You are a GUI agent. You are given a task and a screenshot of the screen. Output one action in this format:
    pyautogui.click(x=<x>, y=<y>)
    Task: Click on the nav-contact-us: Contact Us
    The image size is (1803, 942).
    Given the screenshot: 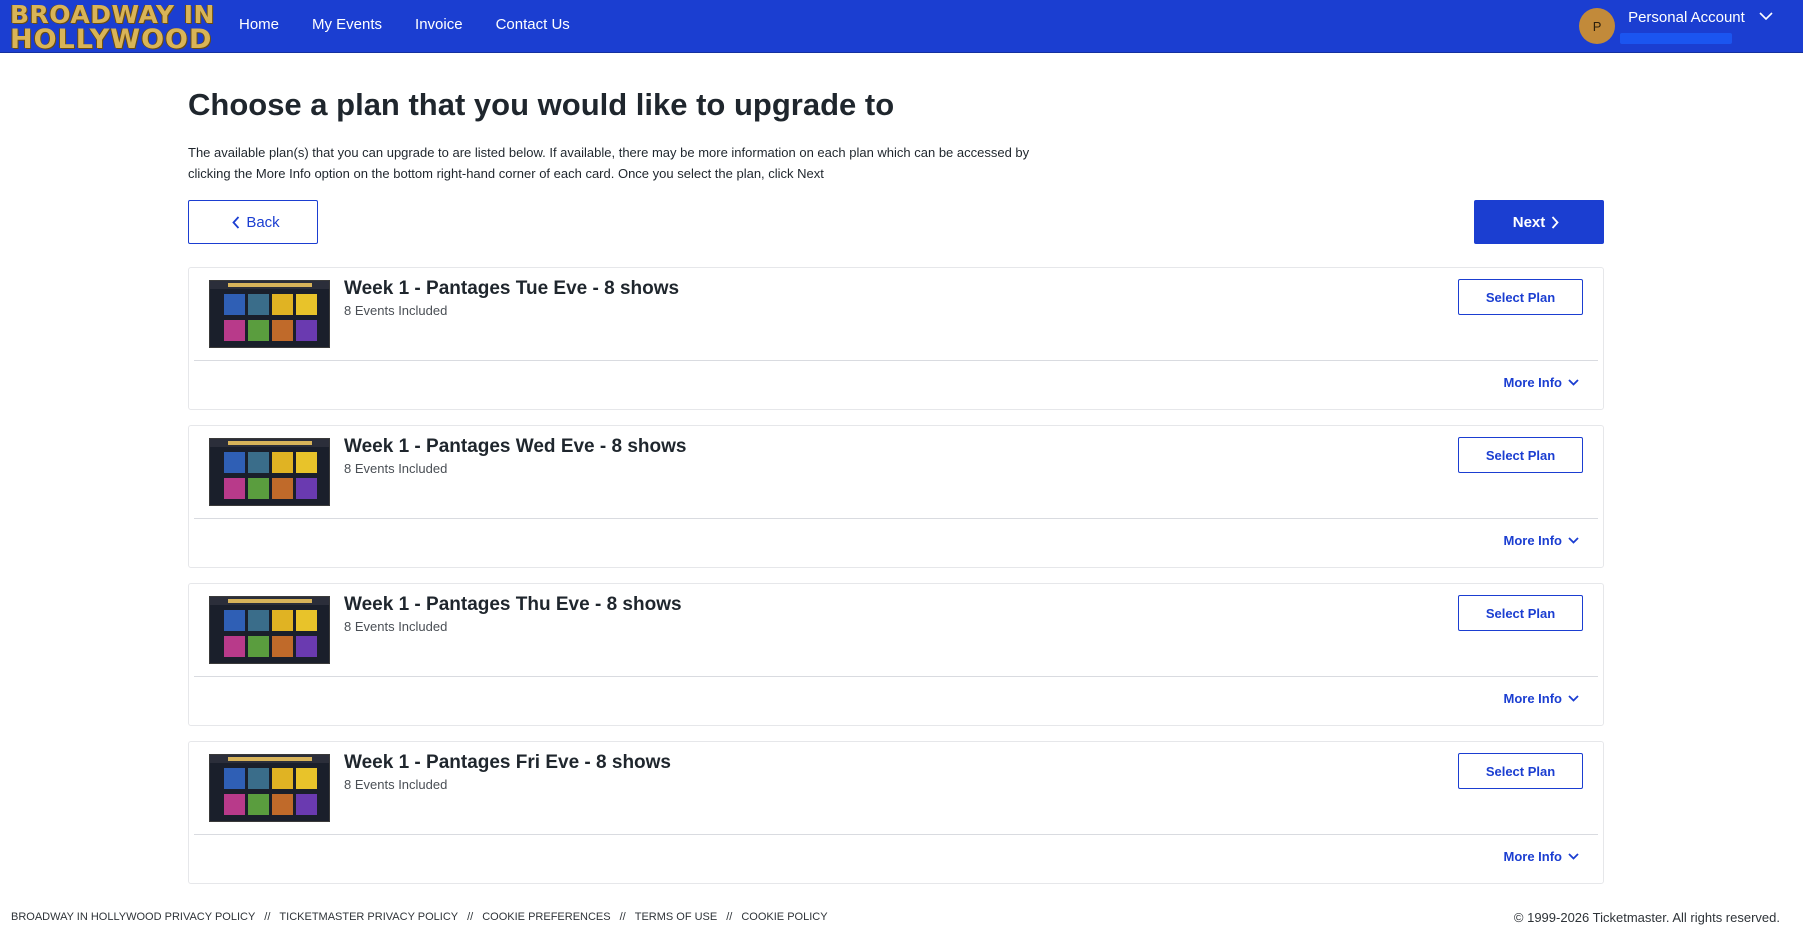 What is the action you would take?
    pyautogui.click(x=533, y=24)
    